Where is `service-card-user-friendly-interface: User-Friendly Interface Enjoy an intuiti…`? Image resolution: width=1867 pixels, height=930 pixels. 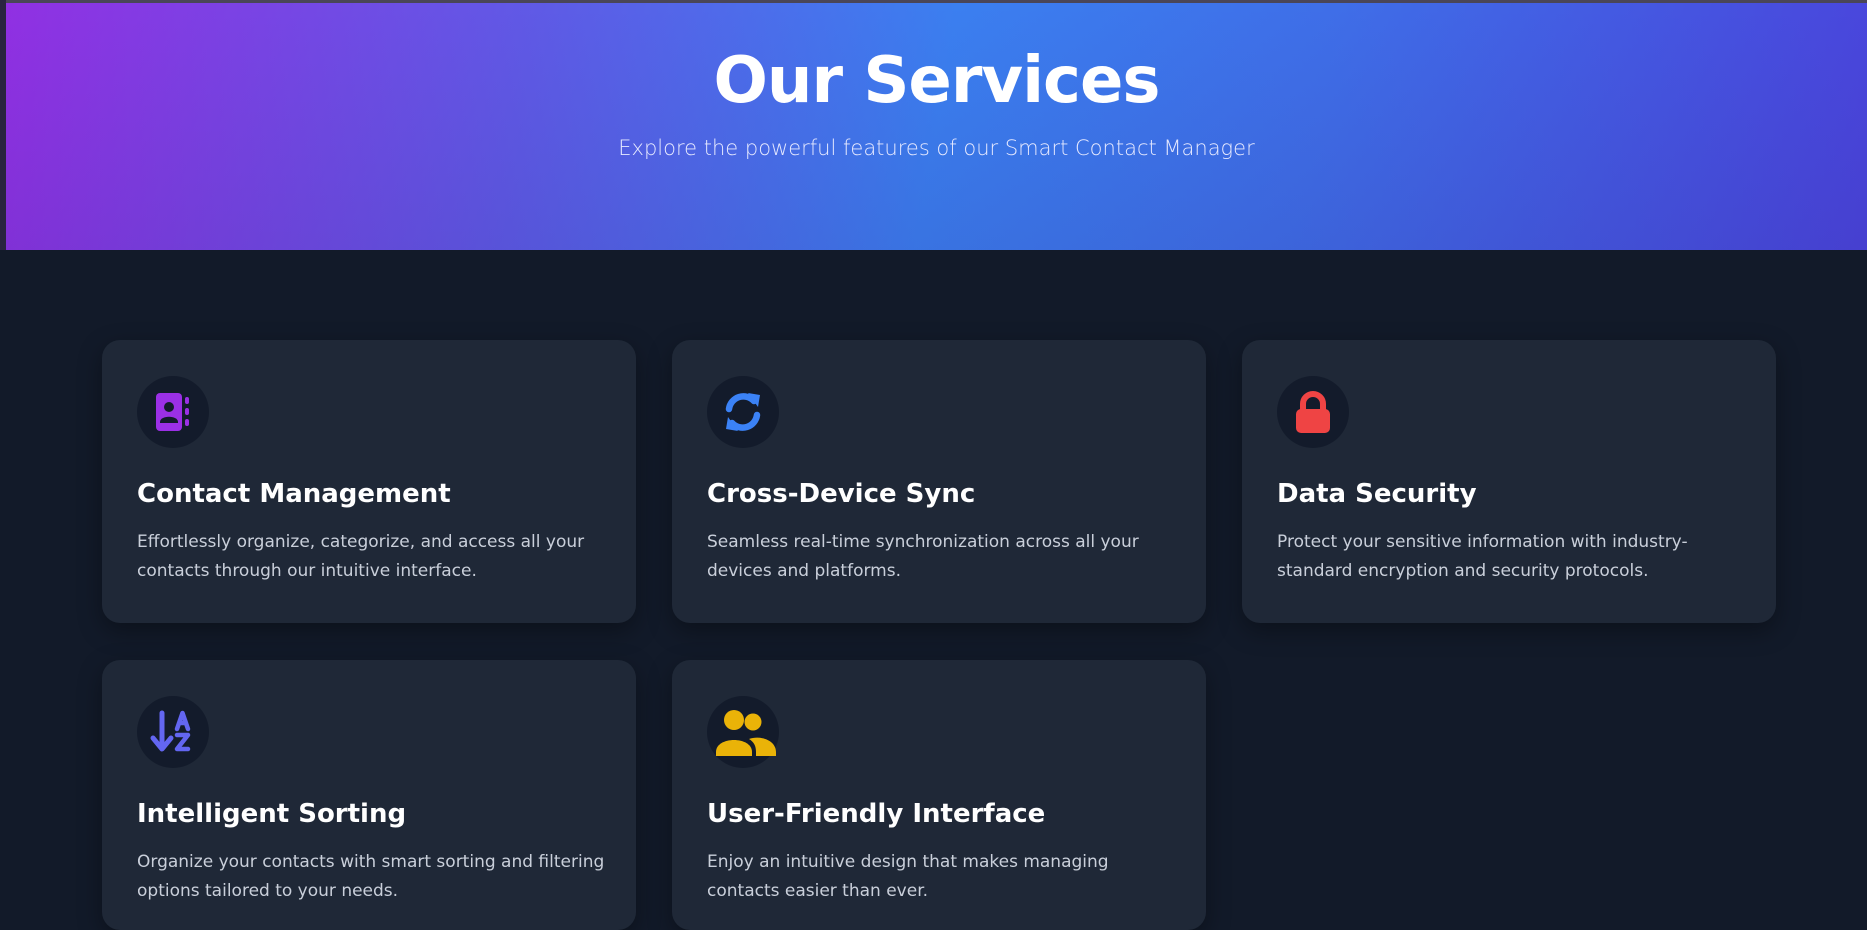
service-card-user-friendly-interface: User-Friendly Interface Enjoy an intuiti… is located at coordinates (939, 795).